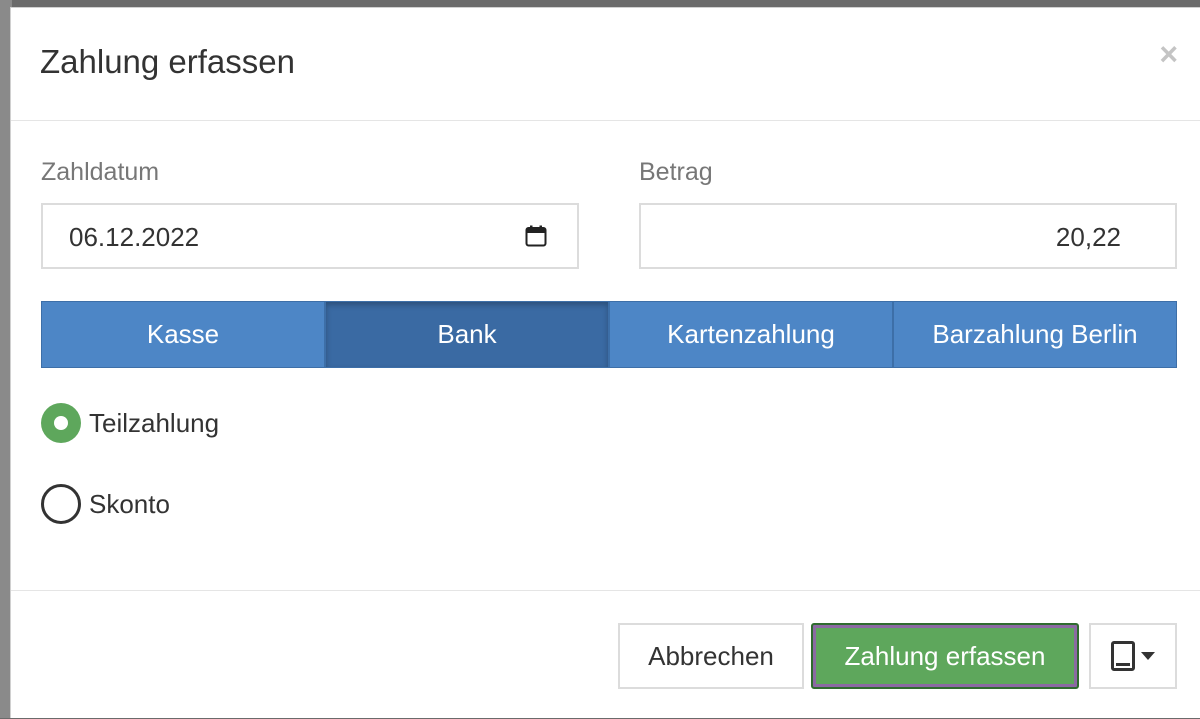 This screenshot has height=719, width=1200. What do you see at coordinates (908, 236) in the screenshot?
I see `amount-input: 20,22` at bounding box center [908, 236].